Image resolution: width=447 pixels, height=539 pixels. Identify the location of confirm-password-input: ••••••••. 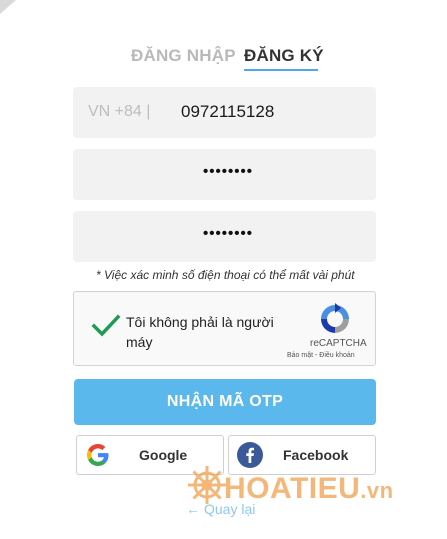
(224, 236).